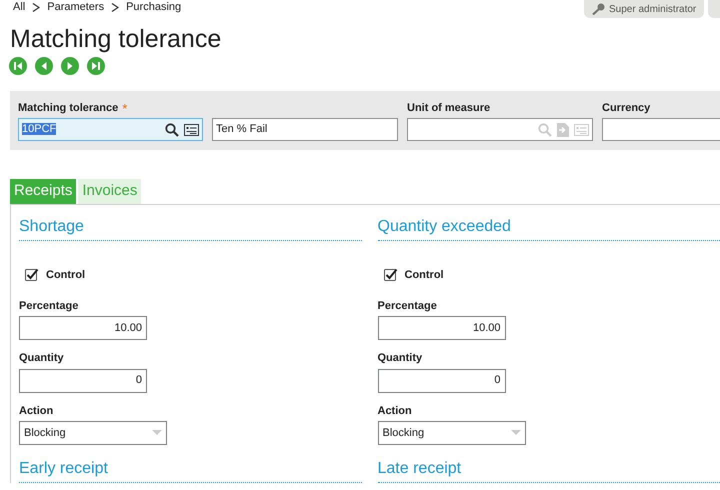 The image size is (720, 490). What do you see at coordinates (68, 108) in the screenshot?
I see `field-label: Matching tolerance` at bounding box center [68, 108].